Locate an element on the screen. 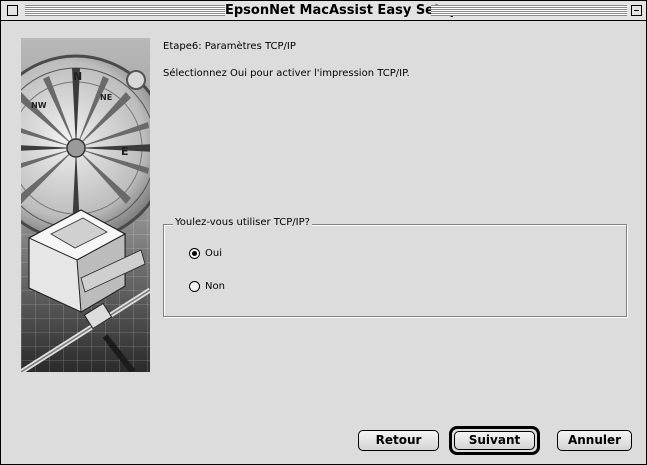 The height and width of the screenshot is (465, 647). title-bar-stripes-right is located at coordinates (529, 10).